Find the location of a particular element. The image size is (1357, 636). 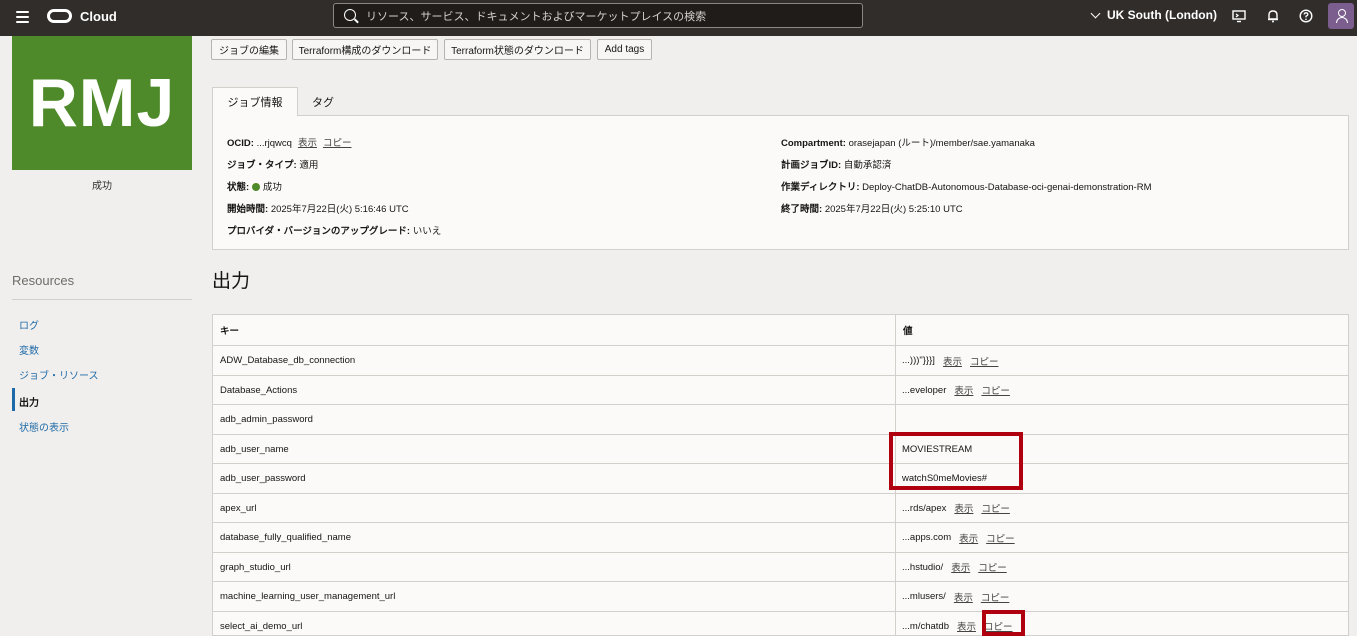

state-row: 状態: 成功 is located at coordinates (254, 187).